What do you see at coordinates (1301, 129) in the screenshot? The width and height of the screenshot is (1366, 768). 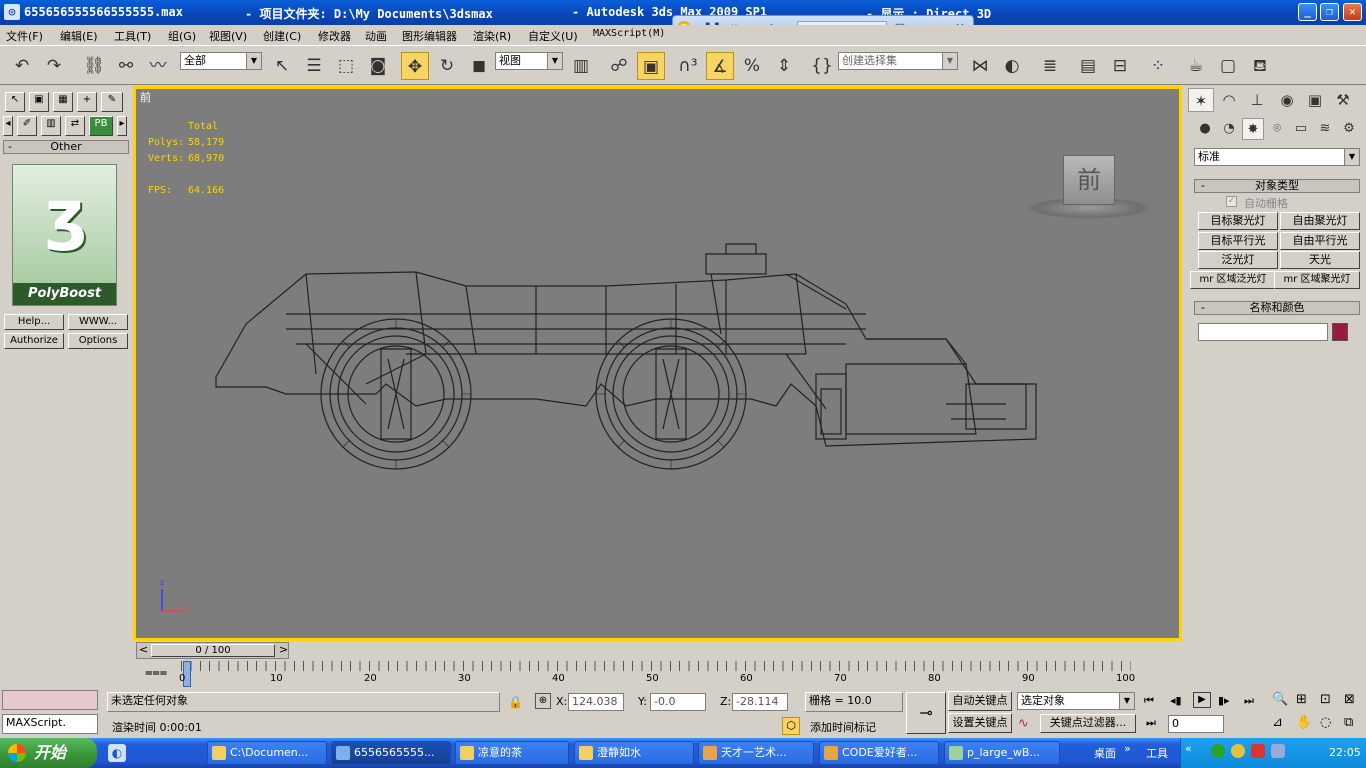 I see `helpers-icon: ▭` at bounding box center [1301, 129].